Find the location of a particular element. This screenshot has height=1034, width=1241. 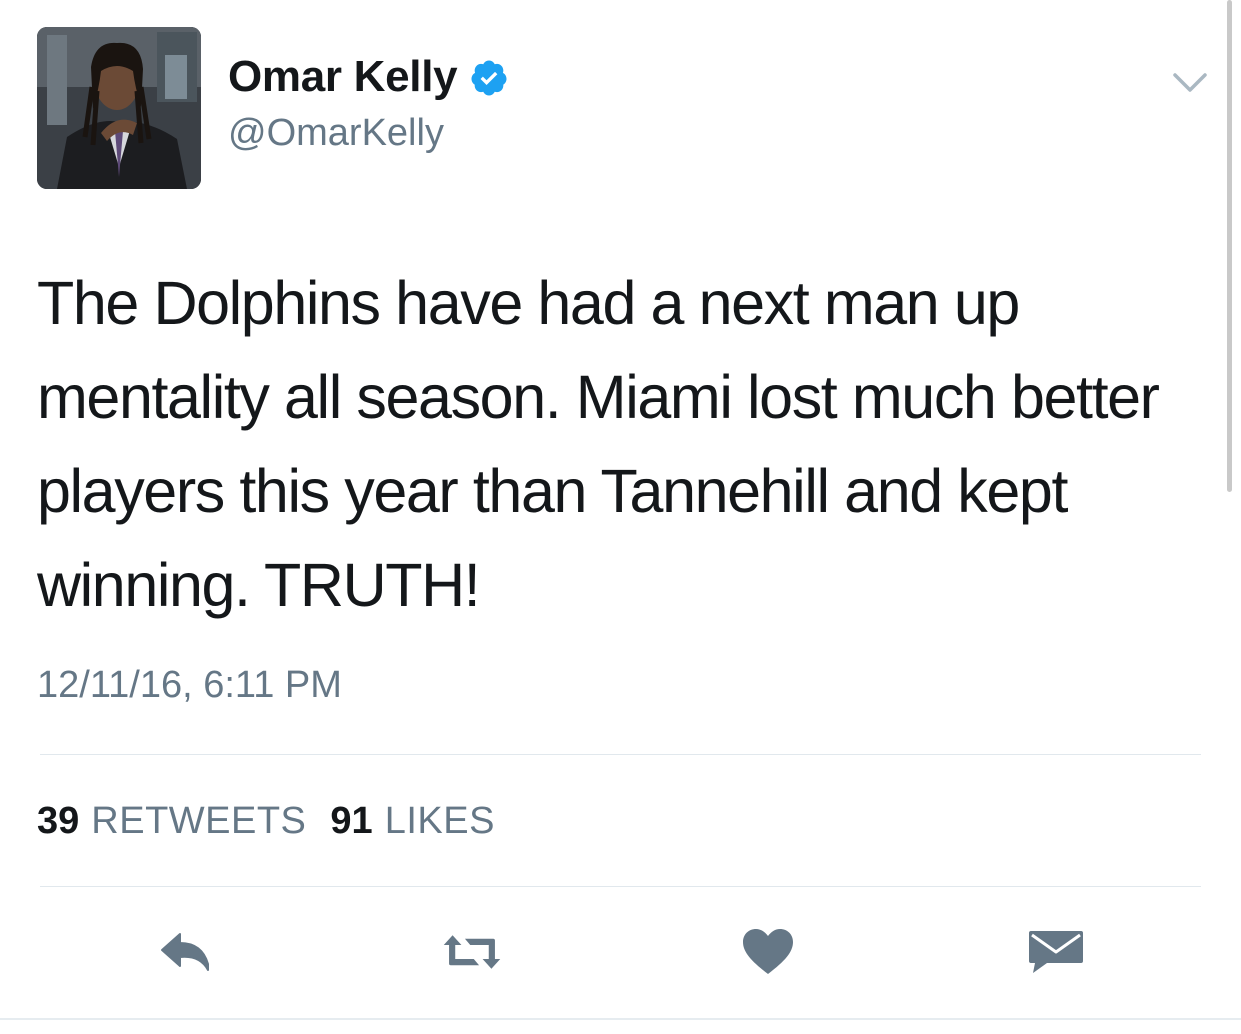

retweets-count: 39 is located at coordinates (58, 821).